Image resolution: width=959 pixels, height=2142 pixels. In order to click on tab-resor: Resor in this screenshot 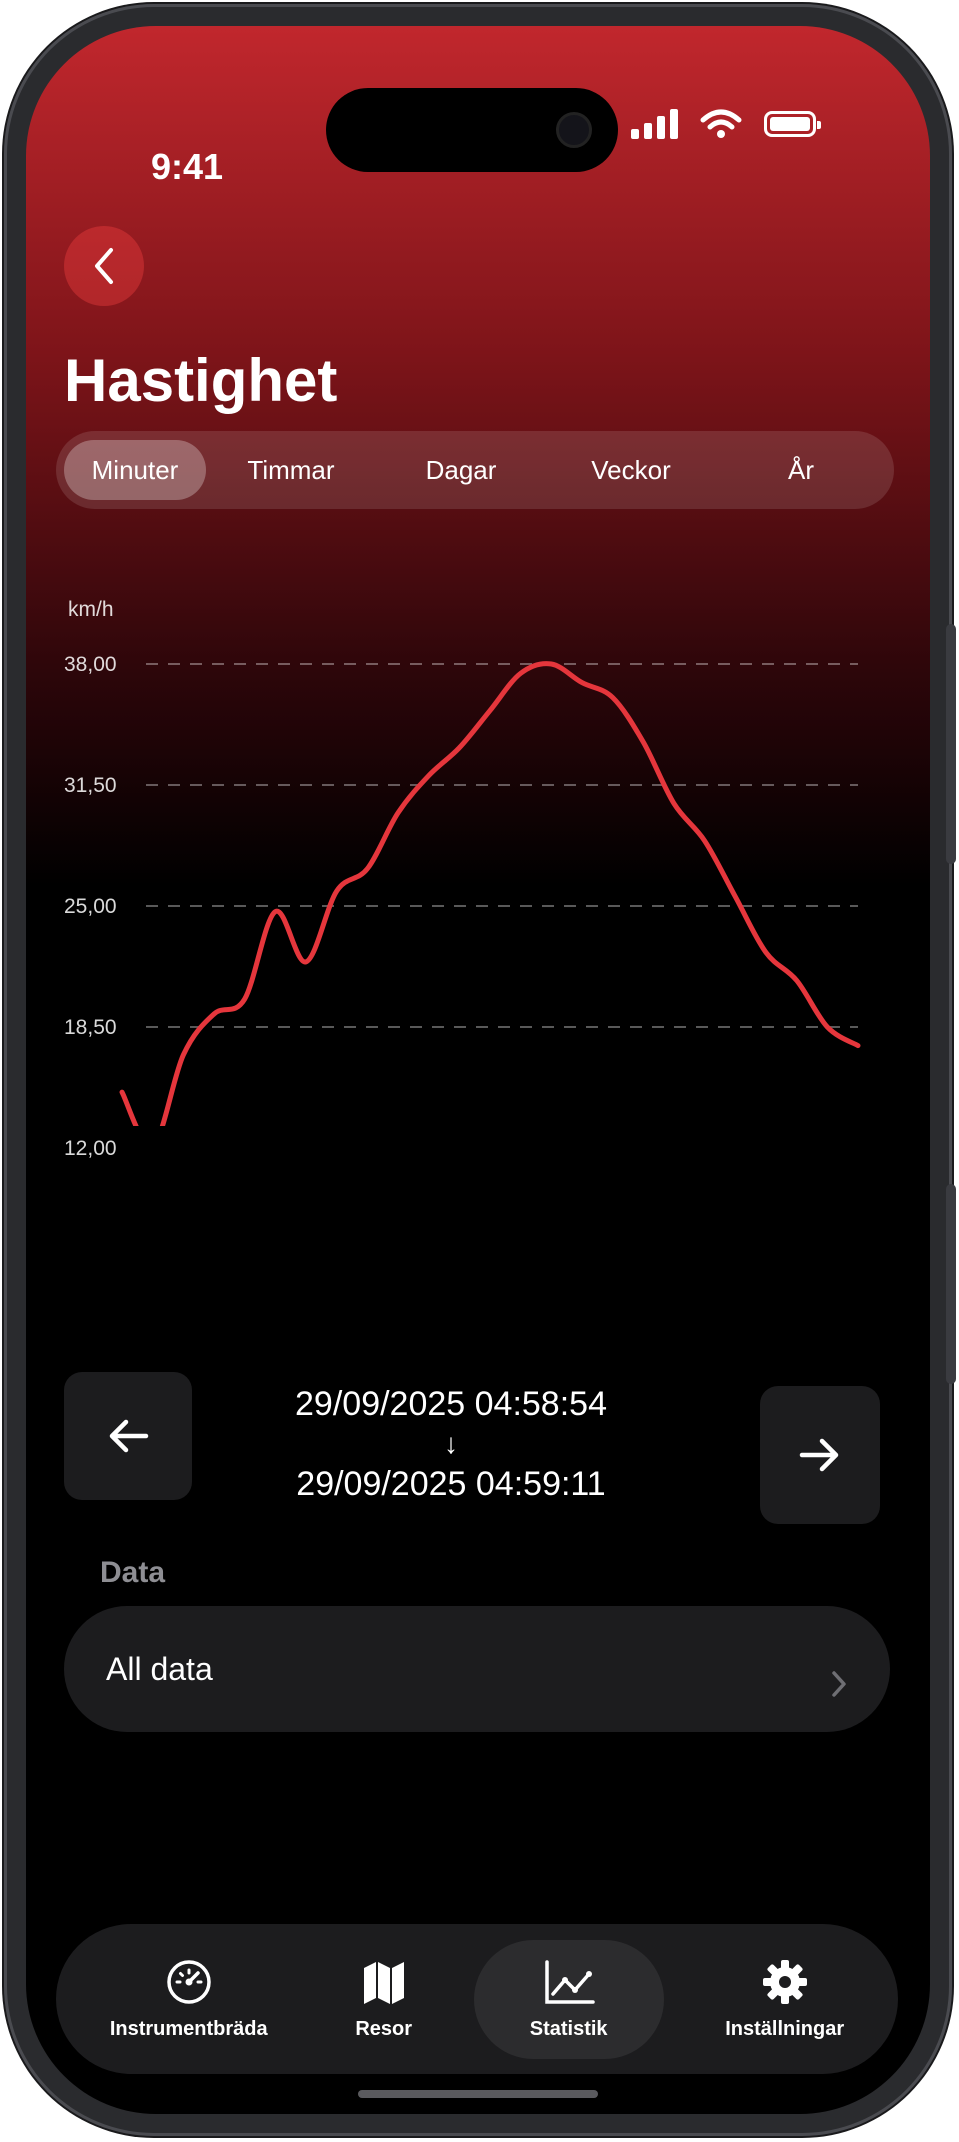, I will do `click(383, 1999)`.